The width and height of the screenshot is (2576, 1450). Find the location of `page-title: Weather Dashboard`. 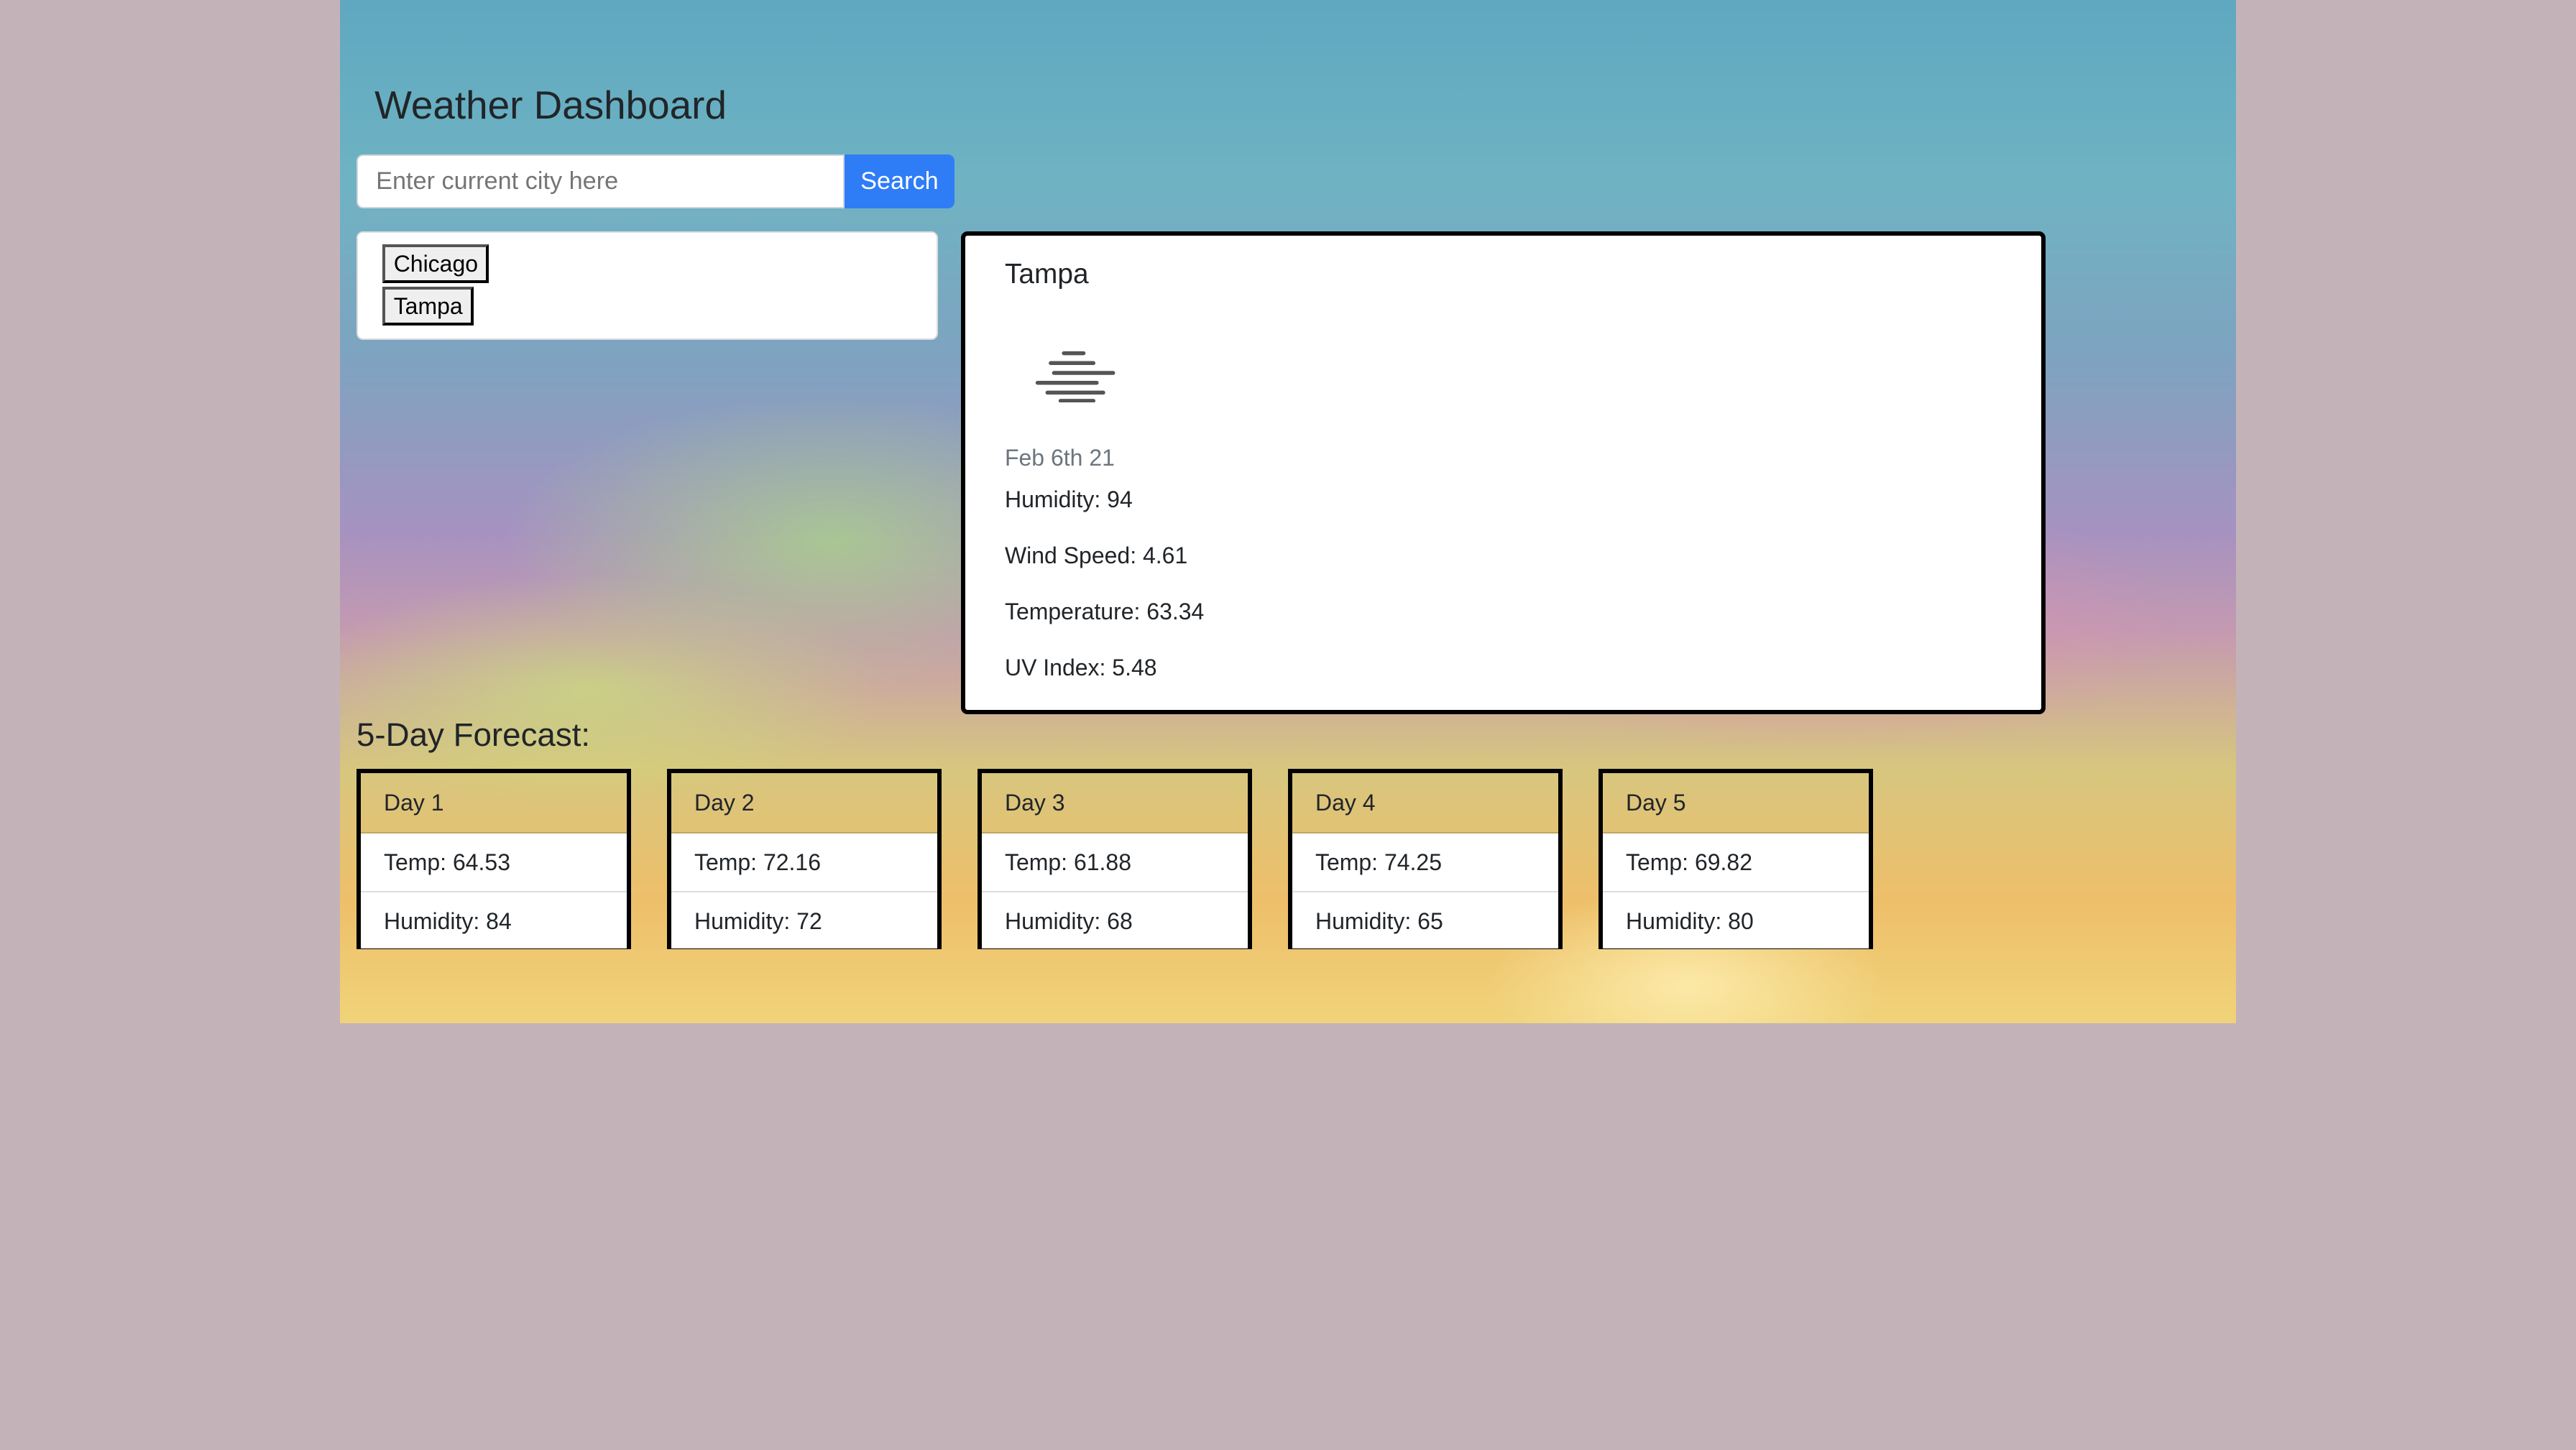

page-title: Weather Dashboard is located at coordinates (550, 105).